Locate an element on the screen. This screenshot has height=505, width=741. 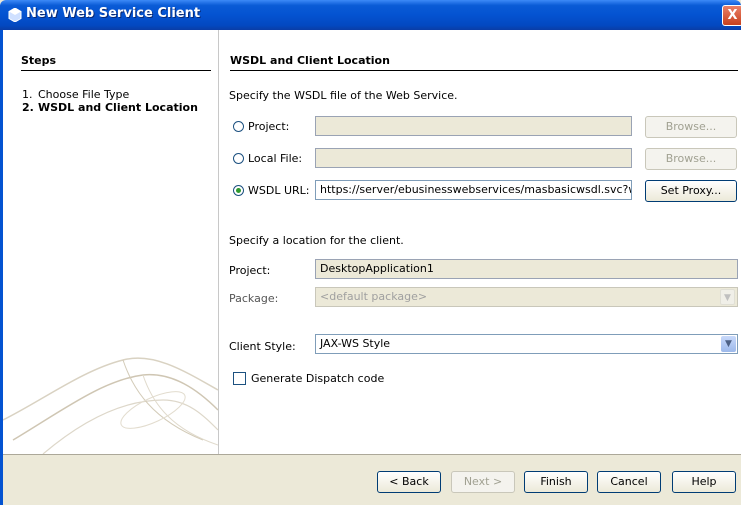
project-field: DesktopApplication1 is located at coordinates (526, 269).